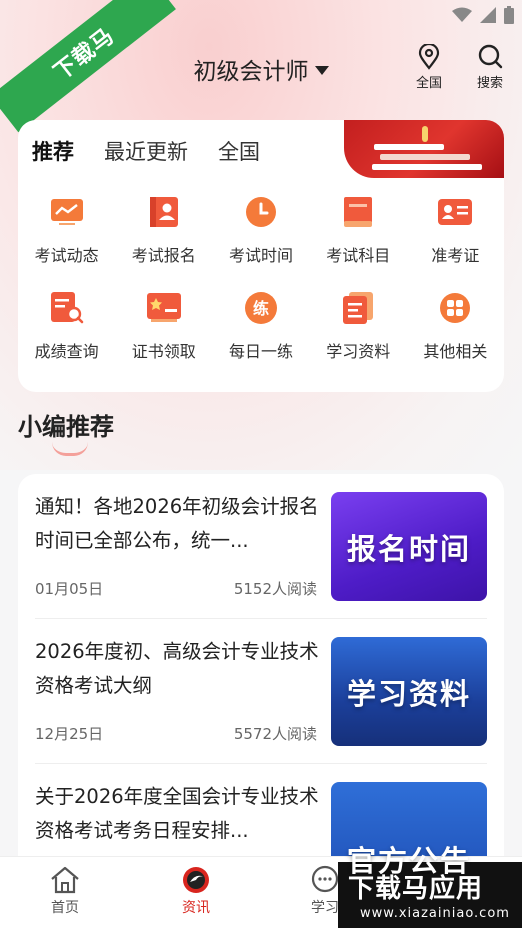 The width and height of the screenshot is (522, 928). What do you see at coordinates (66, 427) in the screenshot?
I see `section-title: 小编推荐` at bounding box center [66, 427].